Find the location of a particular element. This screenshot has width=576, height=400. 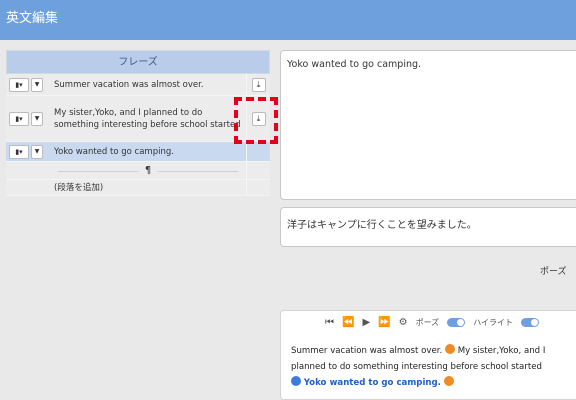

phrase-row-selected: ▮▾ ▼ Yoko wanted to go camping. is located at coordinates (138, 152).